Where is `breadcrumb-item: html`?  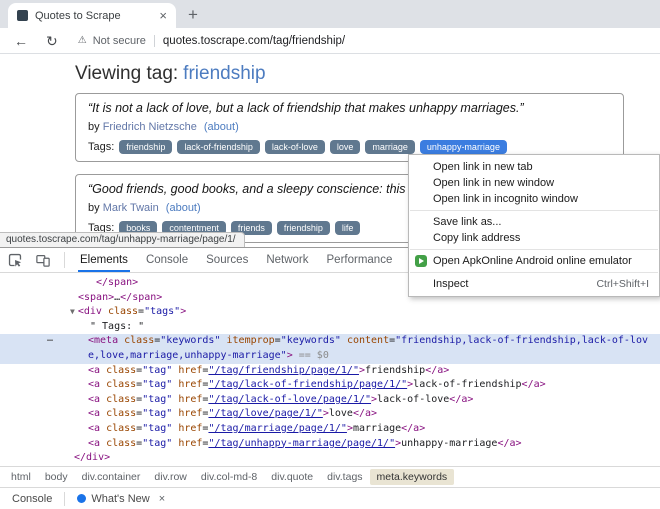
breadcrumb-item: html is located at coordinates (21, 477).